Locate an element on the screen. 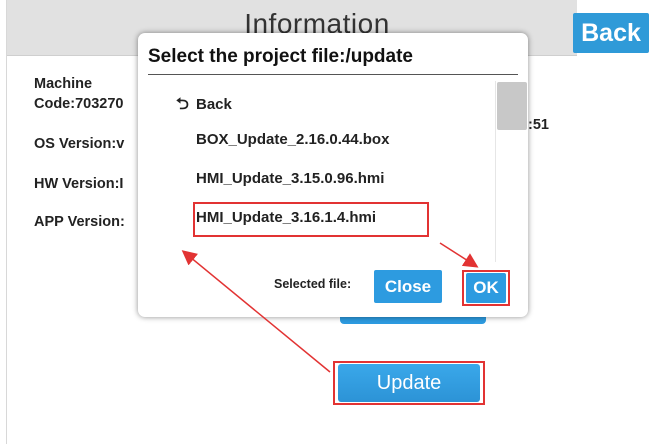  file-list-back-item: ⮌ Back is located at coordinates (204, 106).